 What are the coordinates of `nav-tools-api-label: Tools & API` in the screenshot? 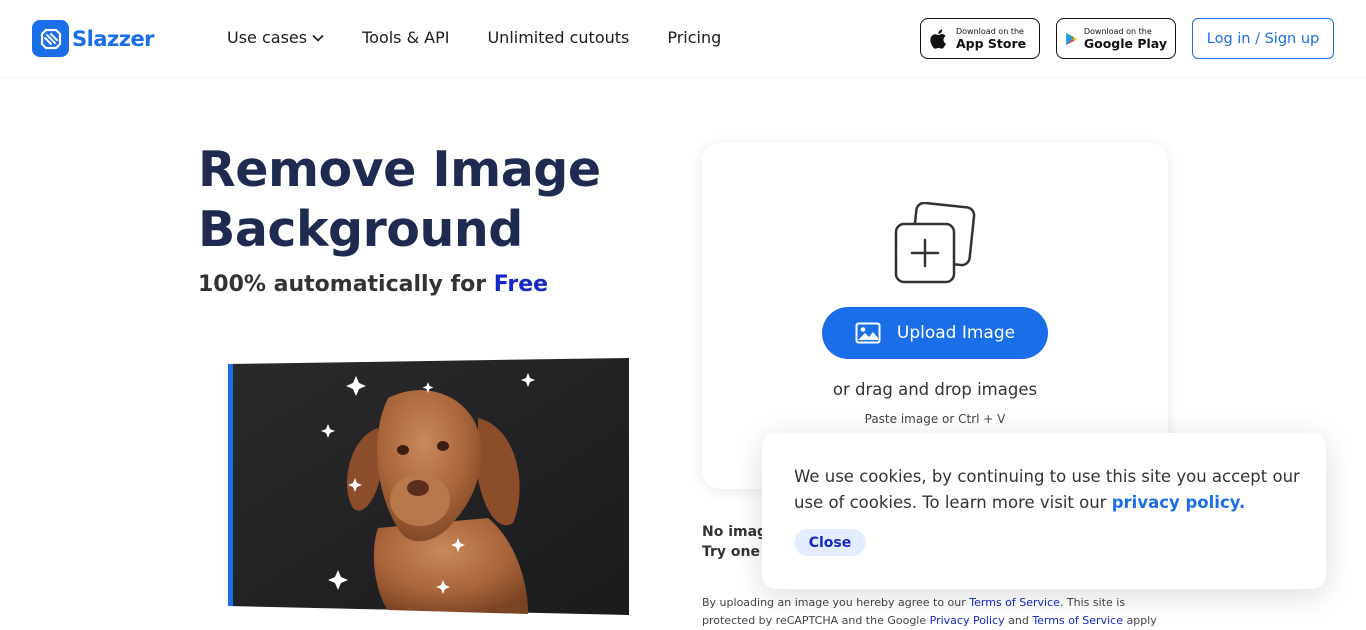 It's located at (406, 37).